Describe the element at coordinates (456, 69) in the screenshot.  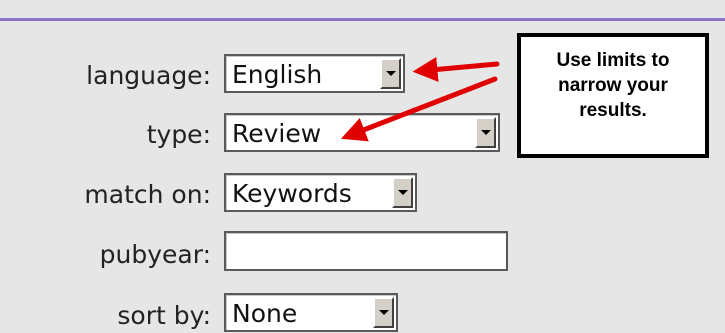
I see `arrow-to-language` at that location.